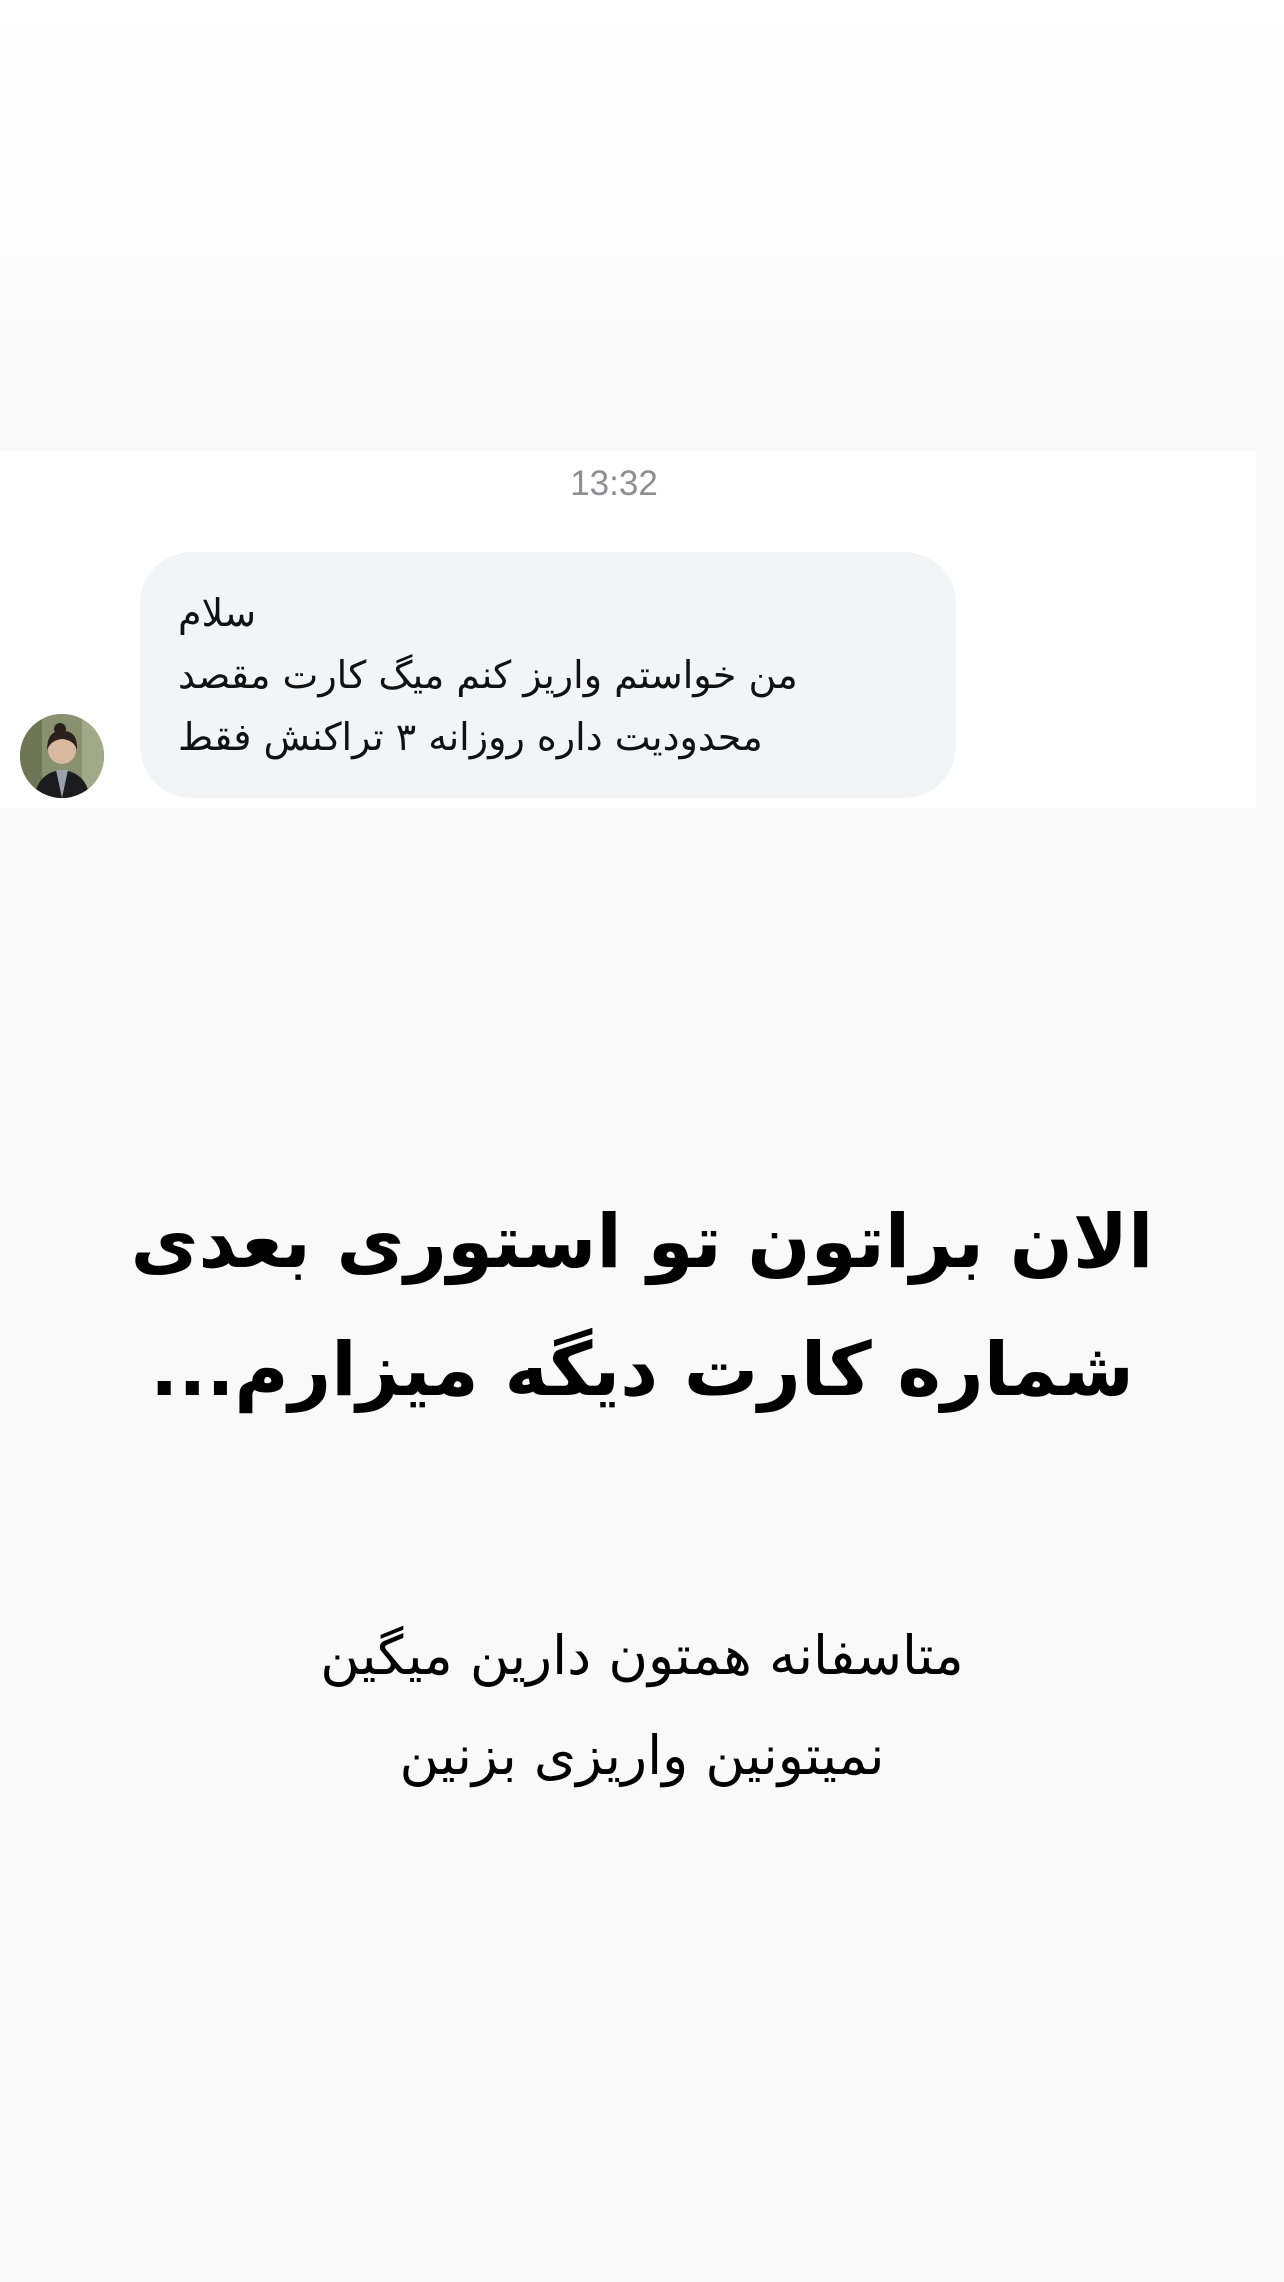 The height and width of the screenshot is (2282, 1284). Describe the element at coordinates (470, 737) in the screenshot. I see `message-line: محدودیت داره روزانه ۳ تراکنش فقط` at that location.